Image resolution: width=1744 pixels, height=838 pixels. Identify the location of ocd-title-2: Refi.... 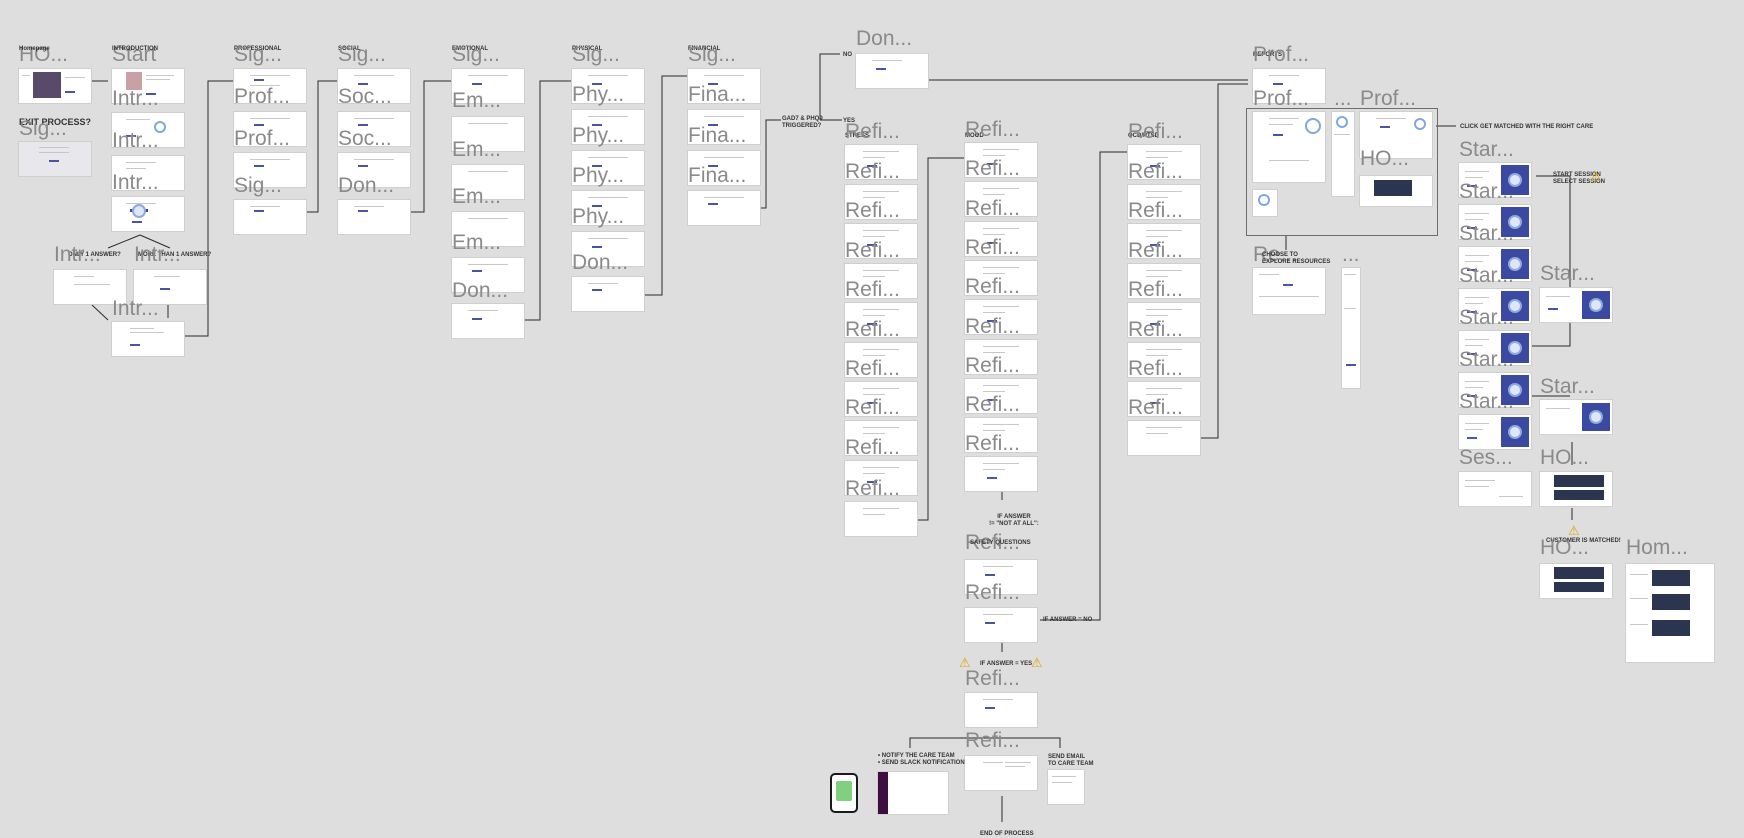
(1155, 171).